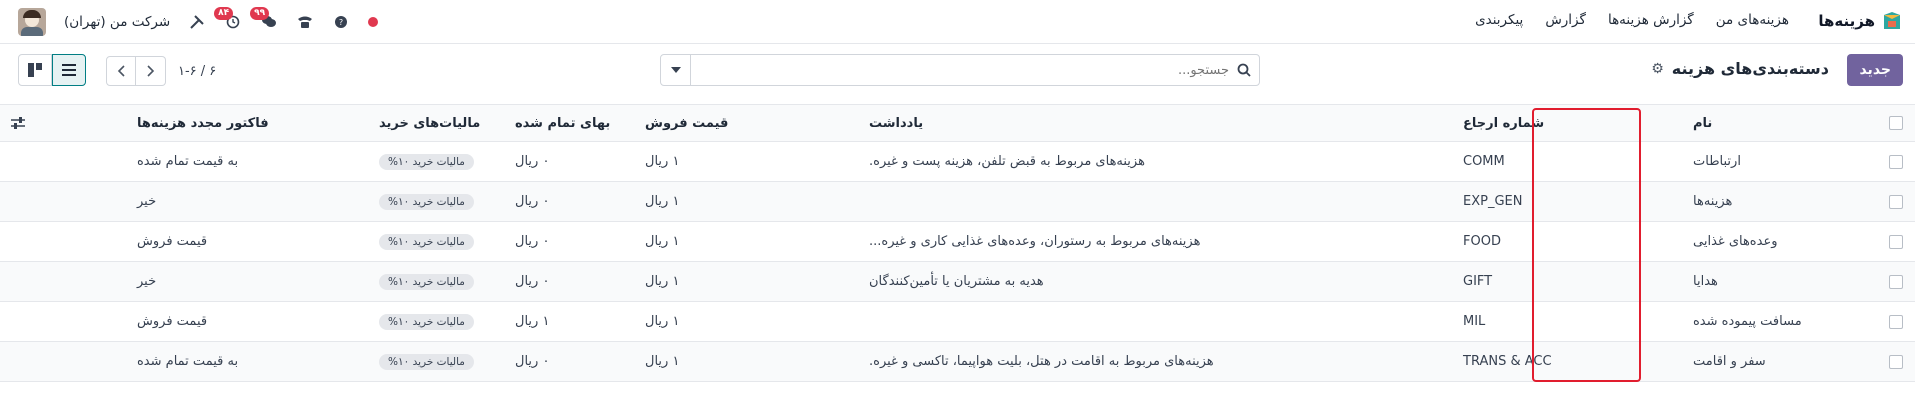 The image size is (1915, 403). I want to click on pager-previous-button, so click(121, 71).